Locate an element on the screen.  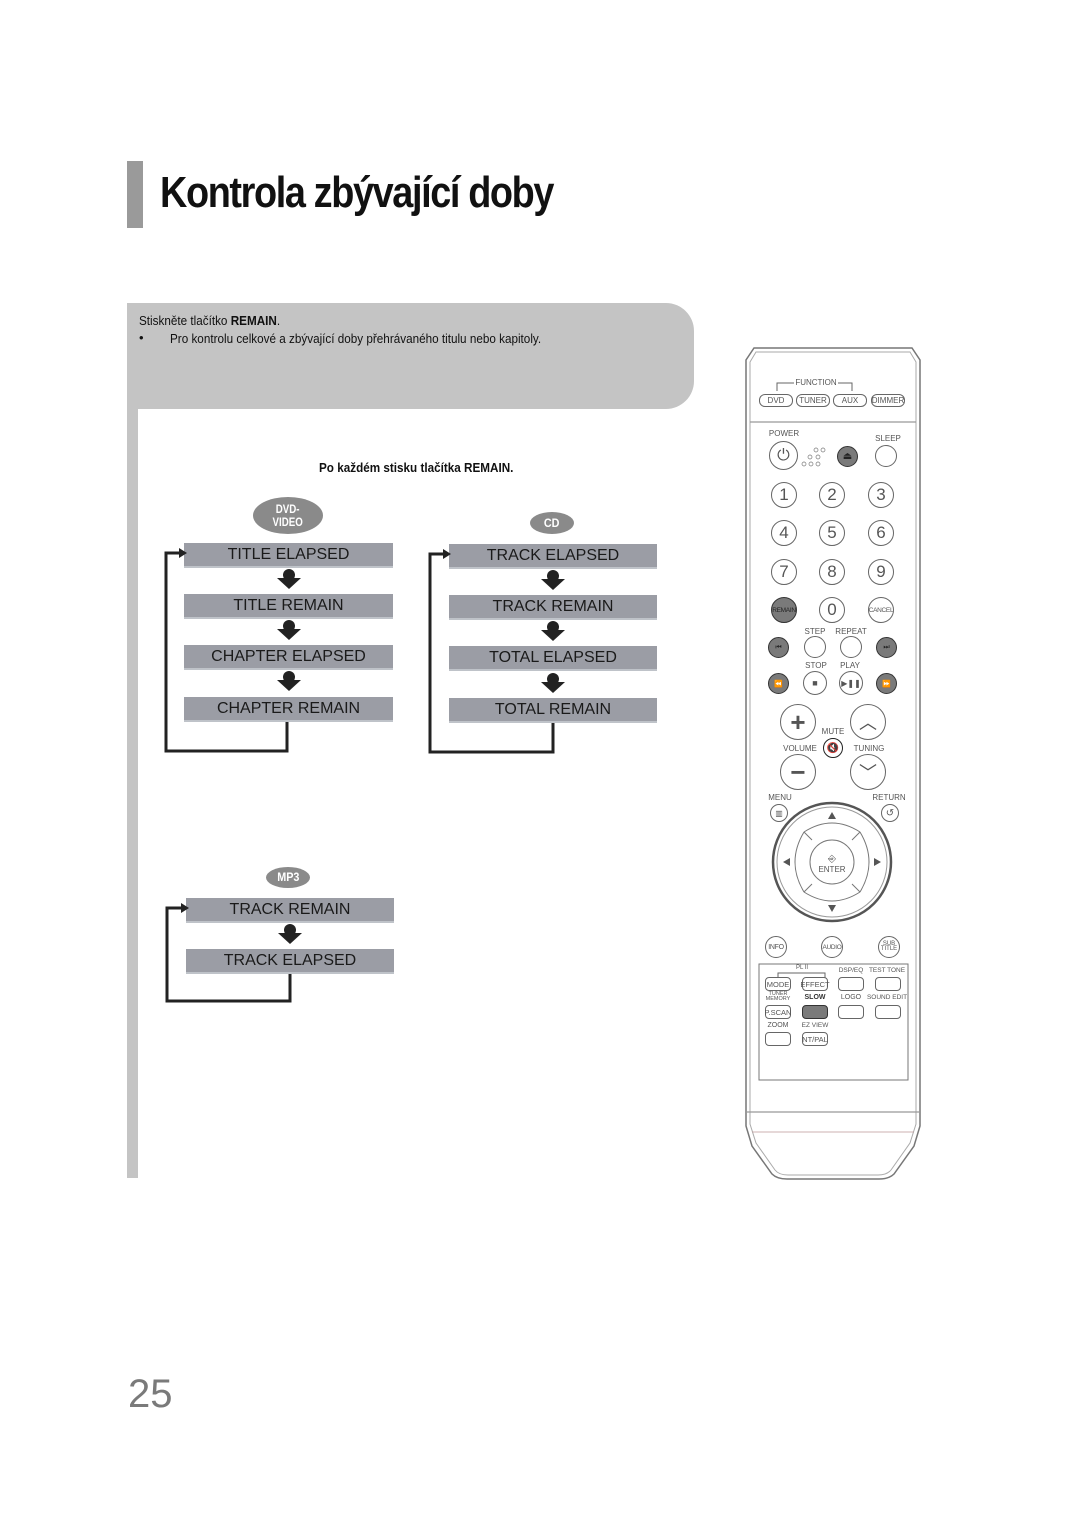
dvd-function-button: DVD is located at coordinates (776, 400).